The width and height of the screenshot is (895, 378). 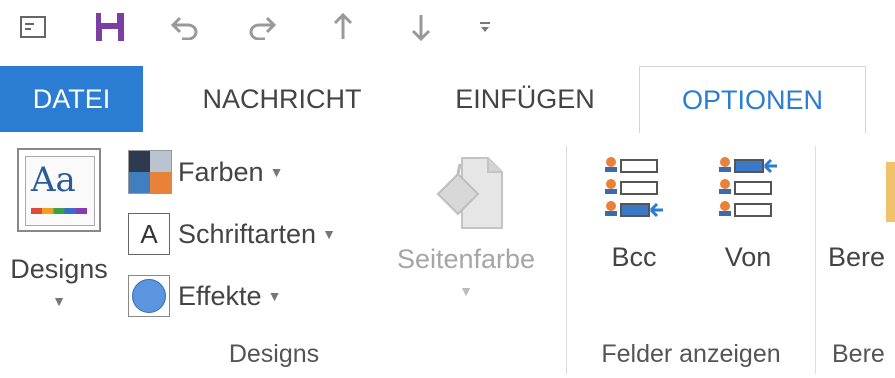 What do you see at coordinates (110, 27) in the screenshot?
I see `save-icon` at bounding box center [110, 27].